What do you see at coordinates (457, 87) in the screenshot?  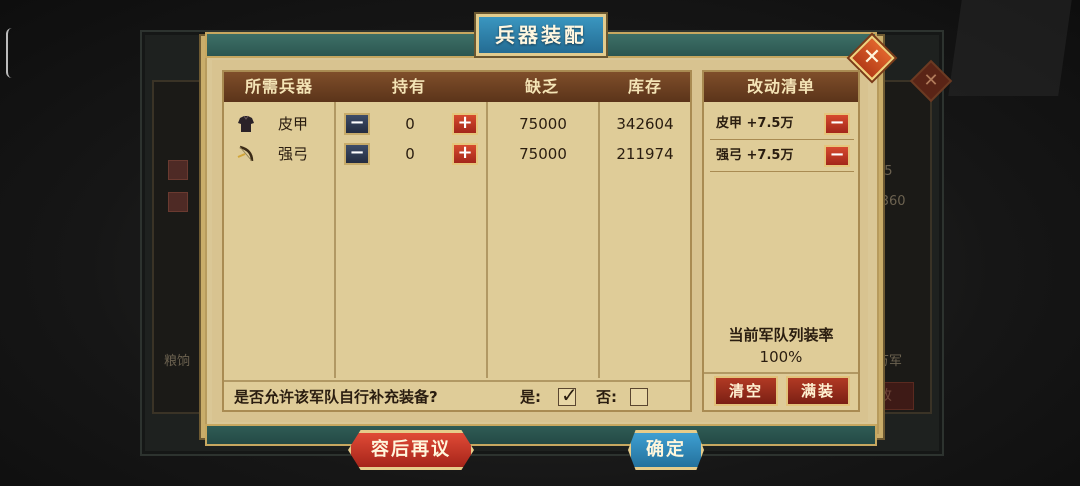 I see `table-header: 所需兵器 持有 缺乏 库存` at bounding box center [457, 87].